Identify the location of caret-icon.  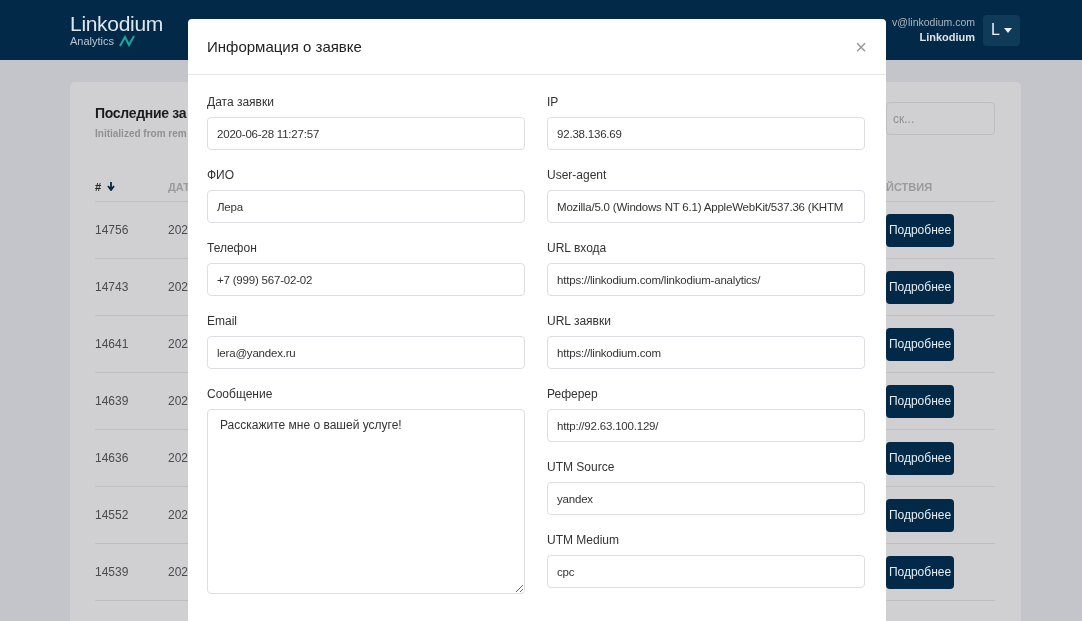
(1008, 30).